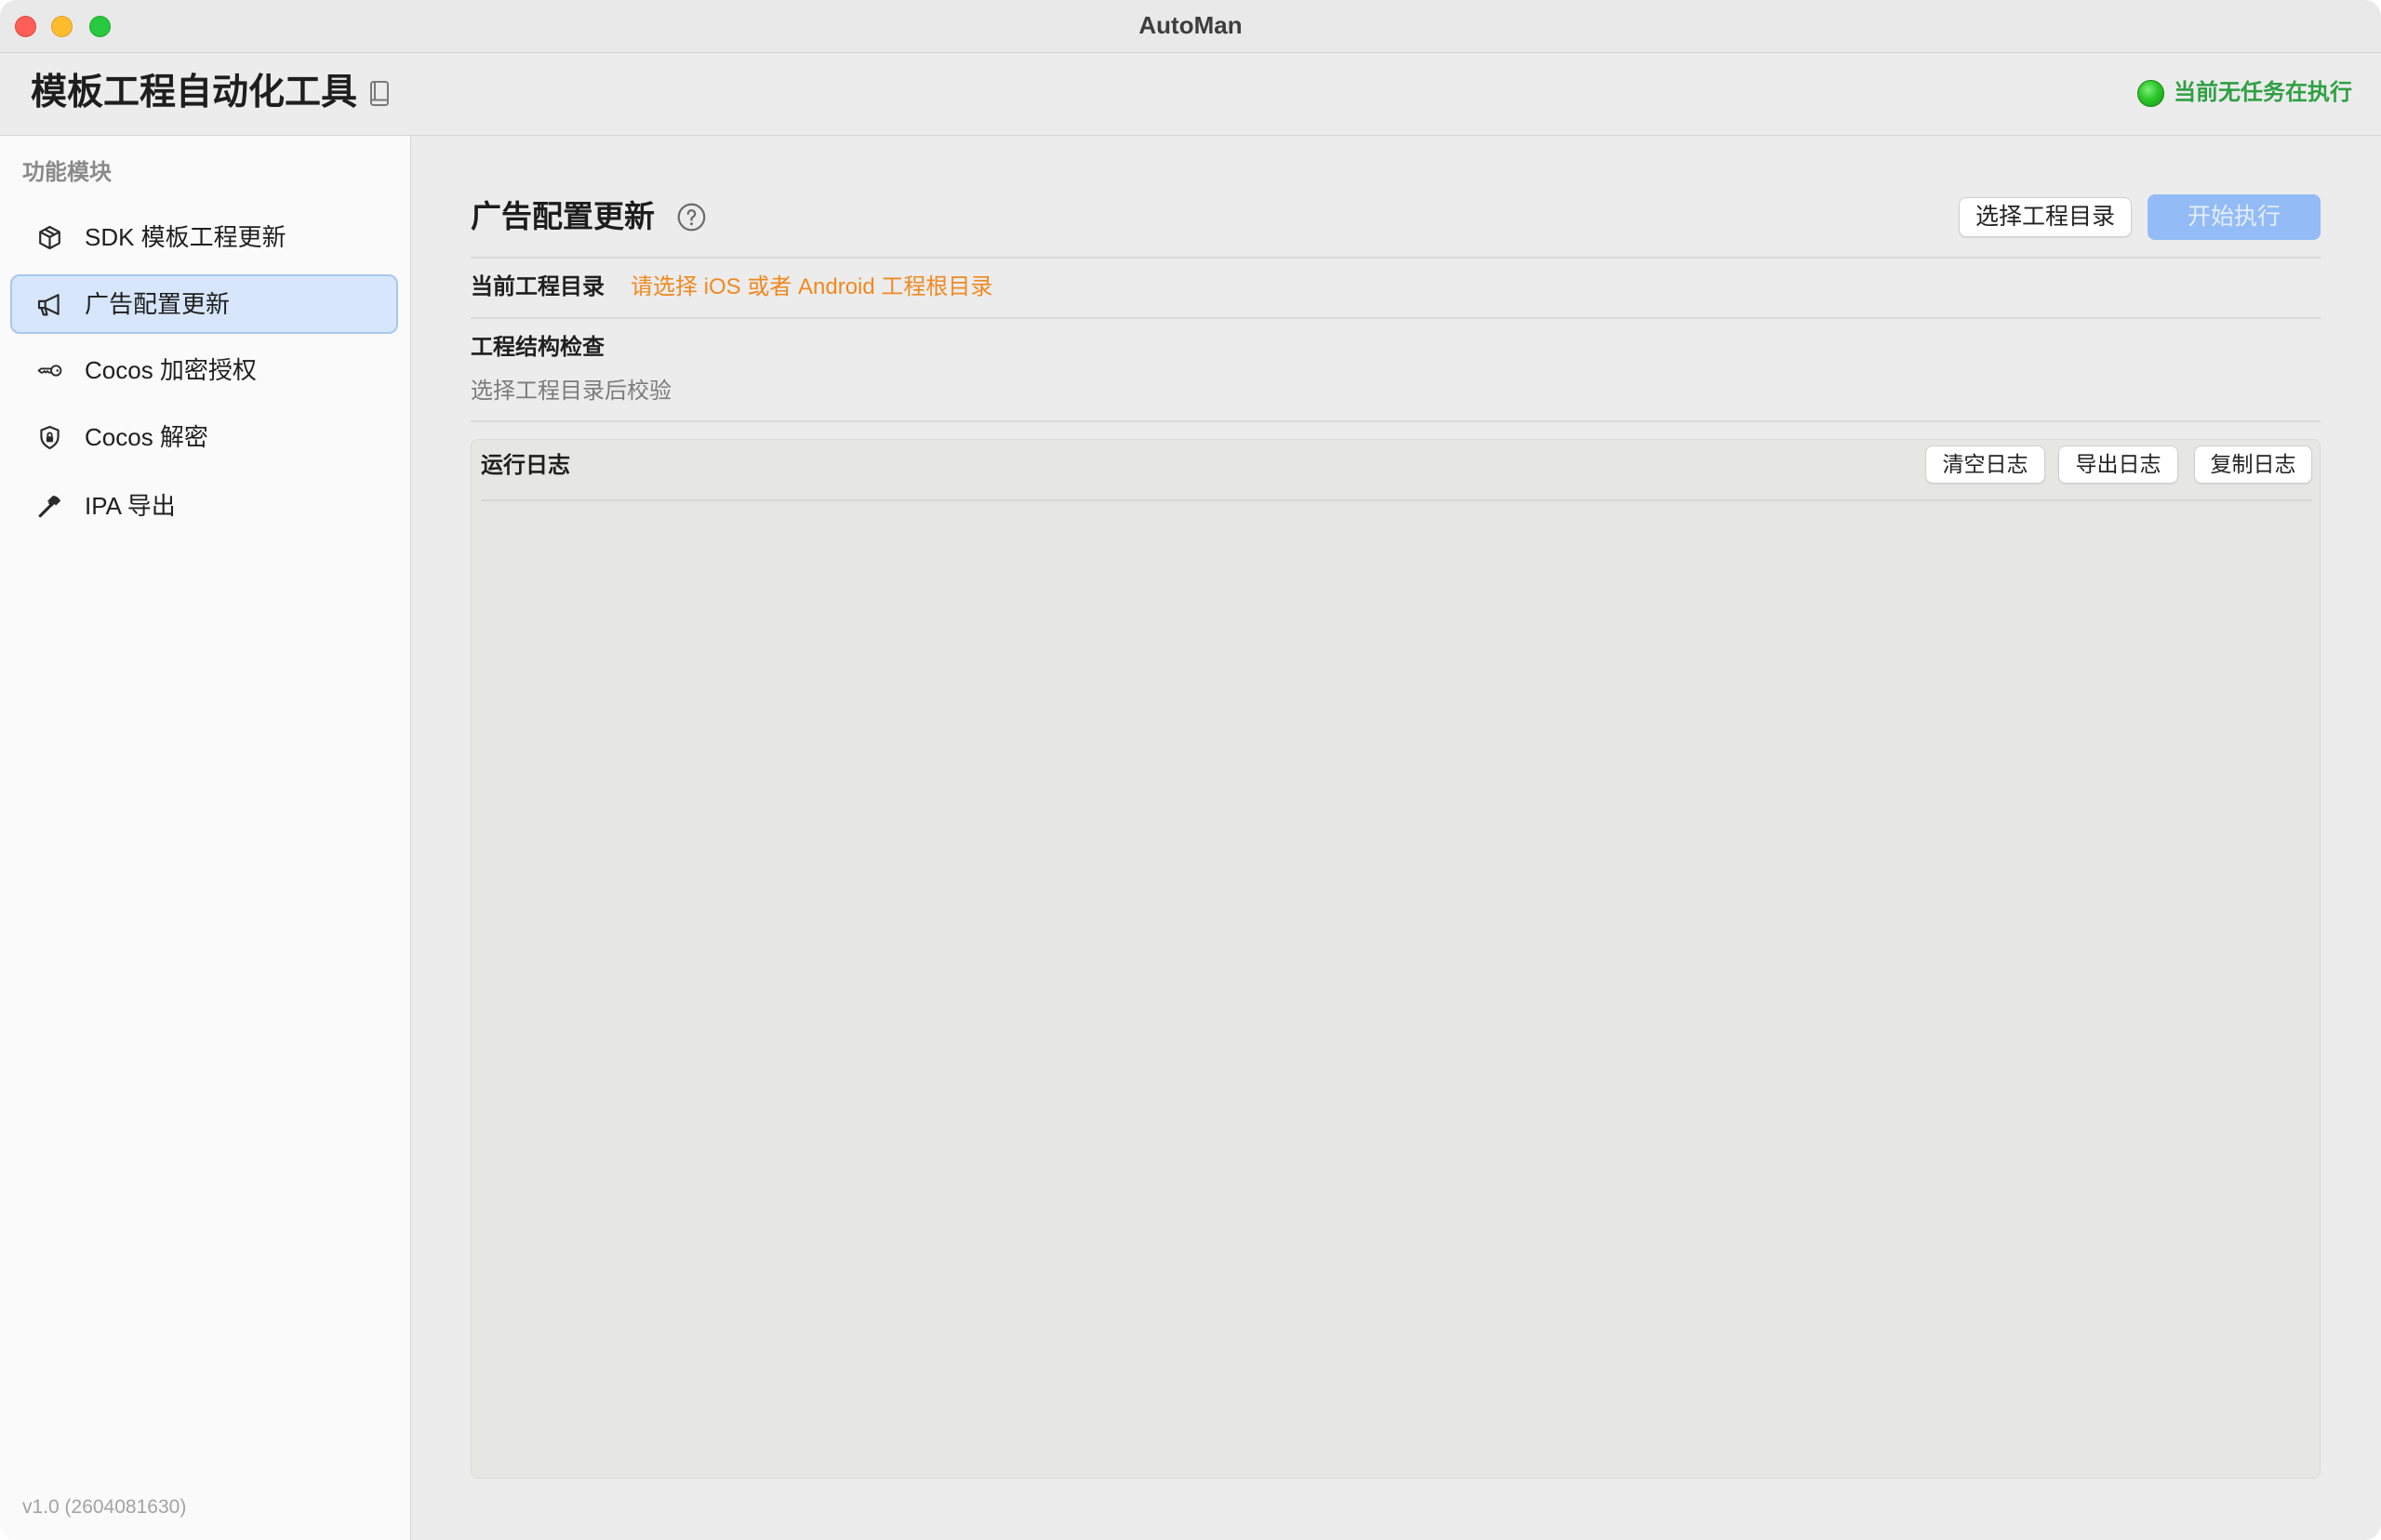  Describe the element at coordinates (130, 506) in the screenshot. I see `sidebar-item-label: IPA 导出` at that location.